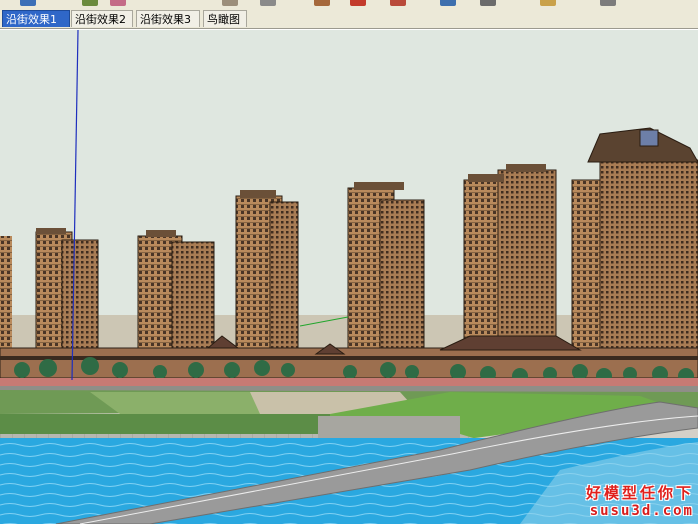 Image resolution: width=698 pixels, height=524 pixels. Describe the element at coordinates (90, 3) in the screenshot. I see `paint-bucket-icon` at that location.